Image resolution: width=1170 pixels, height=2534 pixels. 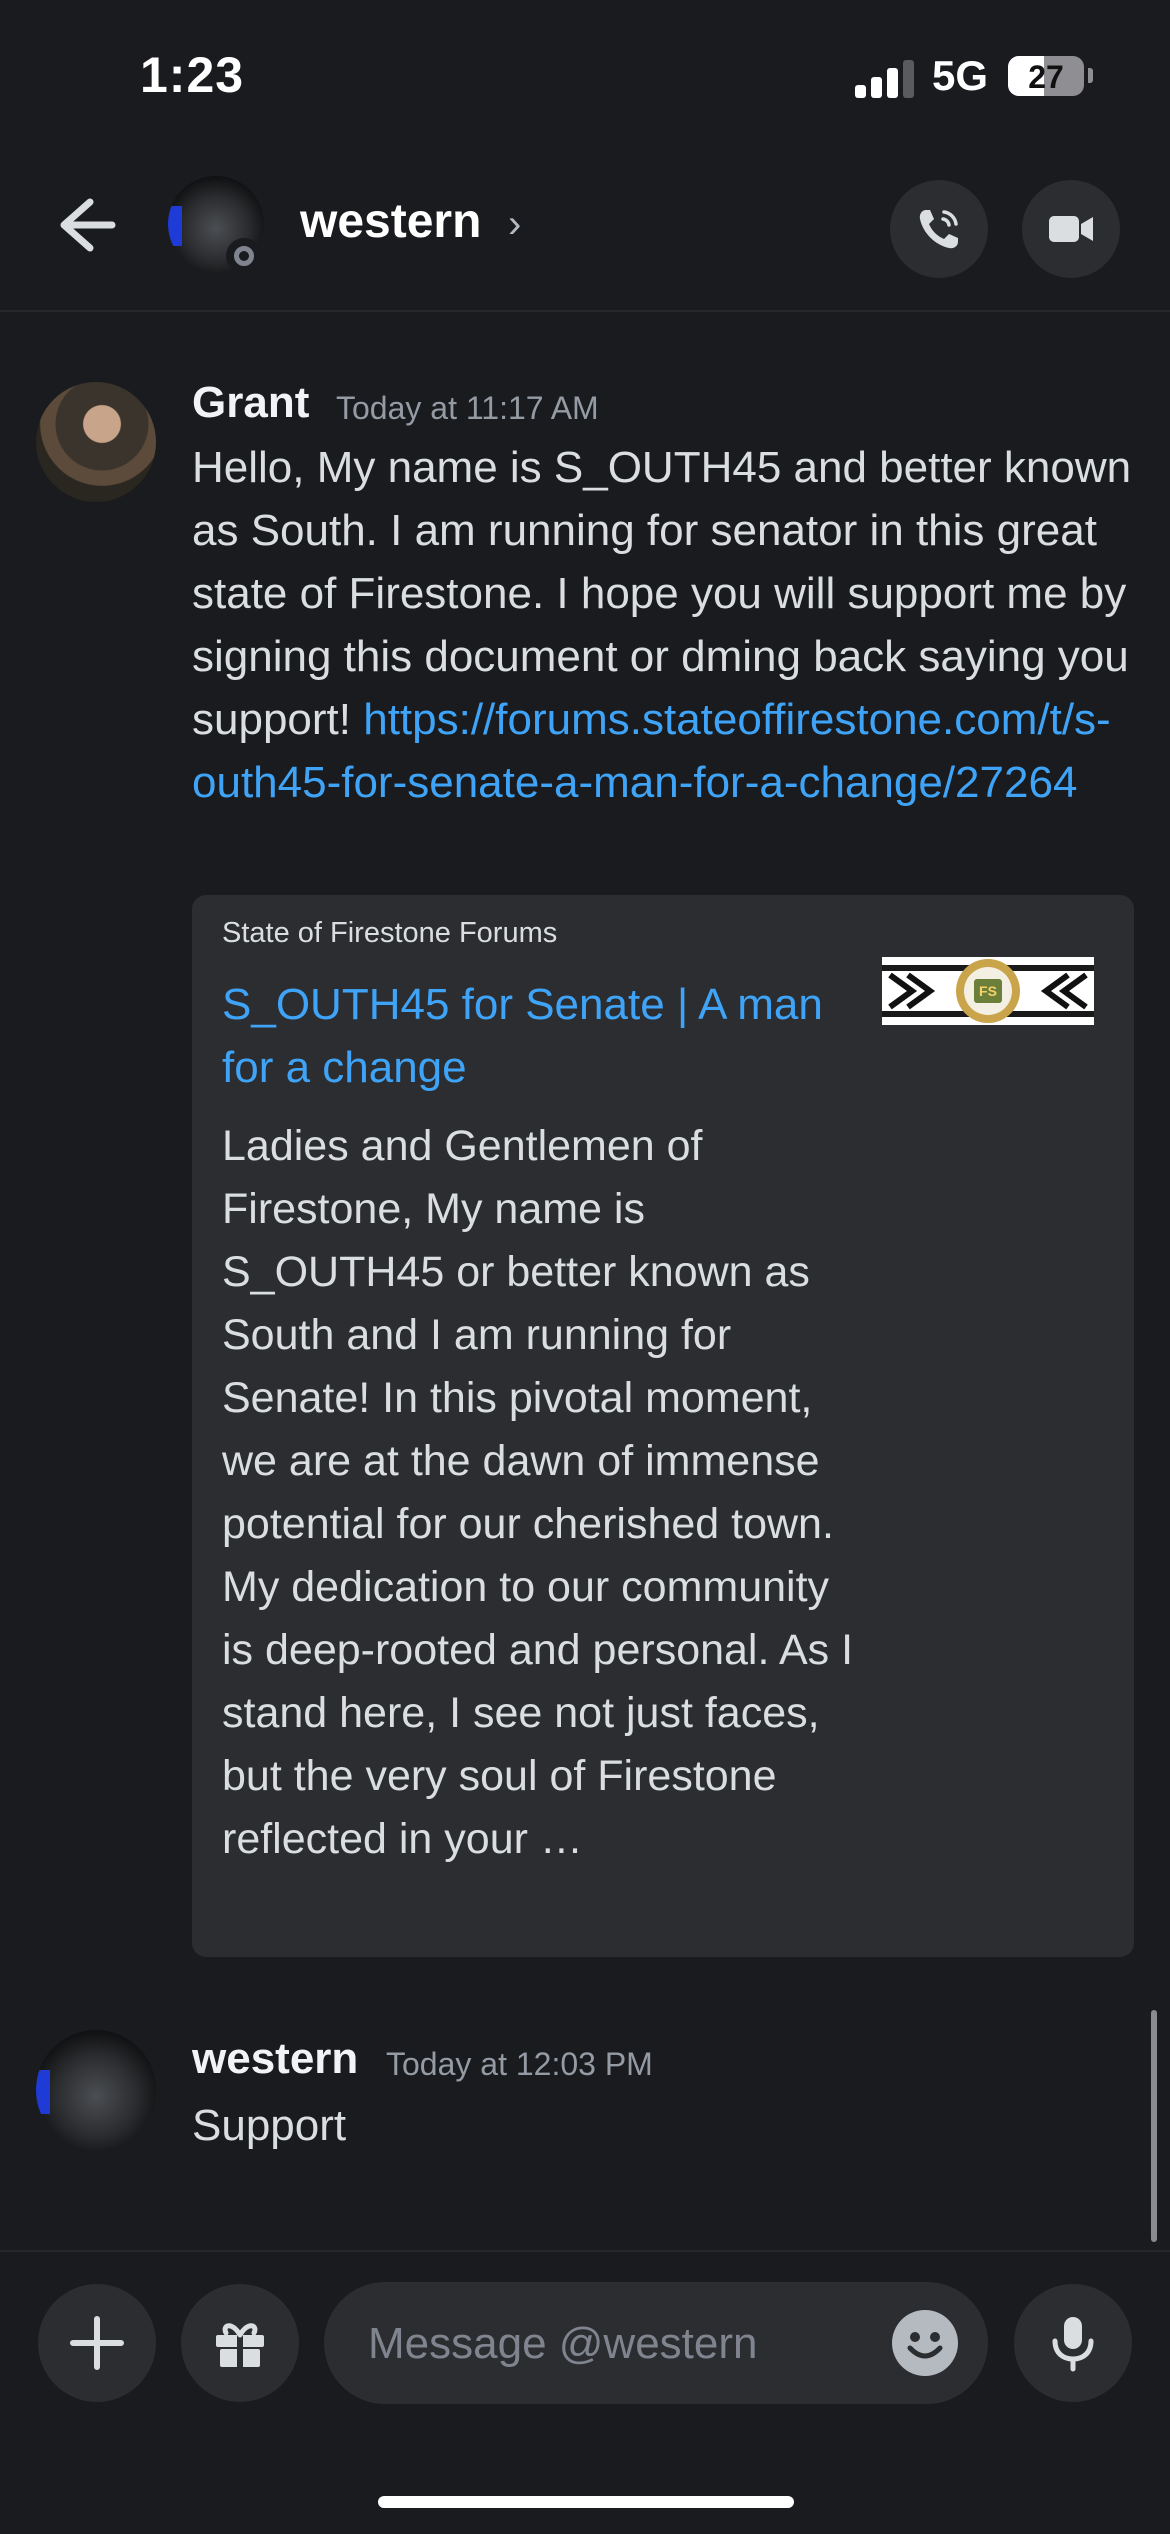 I want to click on video-call-button, so click(x=1071, y=229).